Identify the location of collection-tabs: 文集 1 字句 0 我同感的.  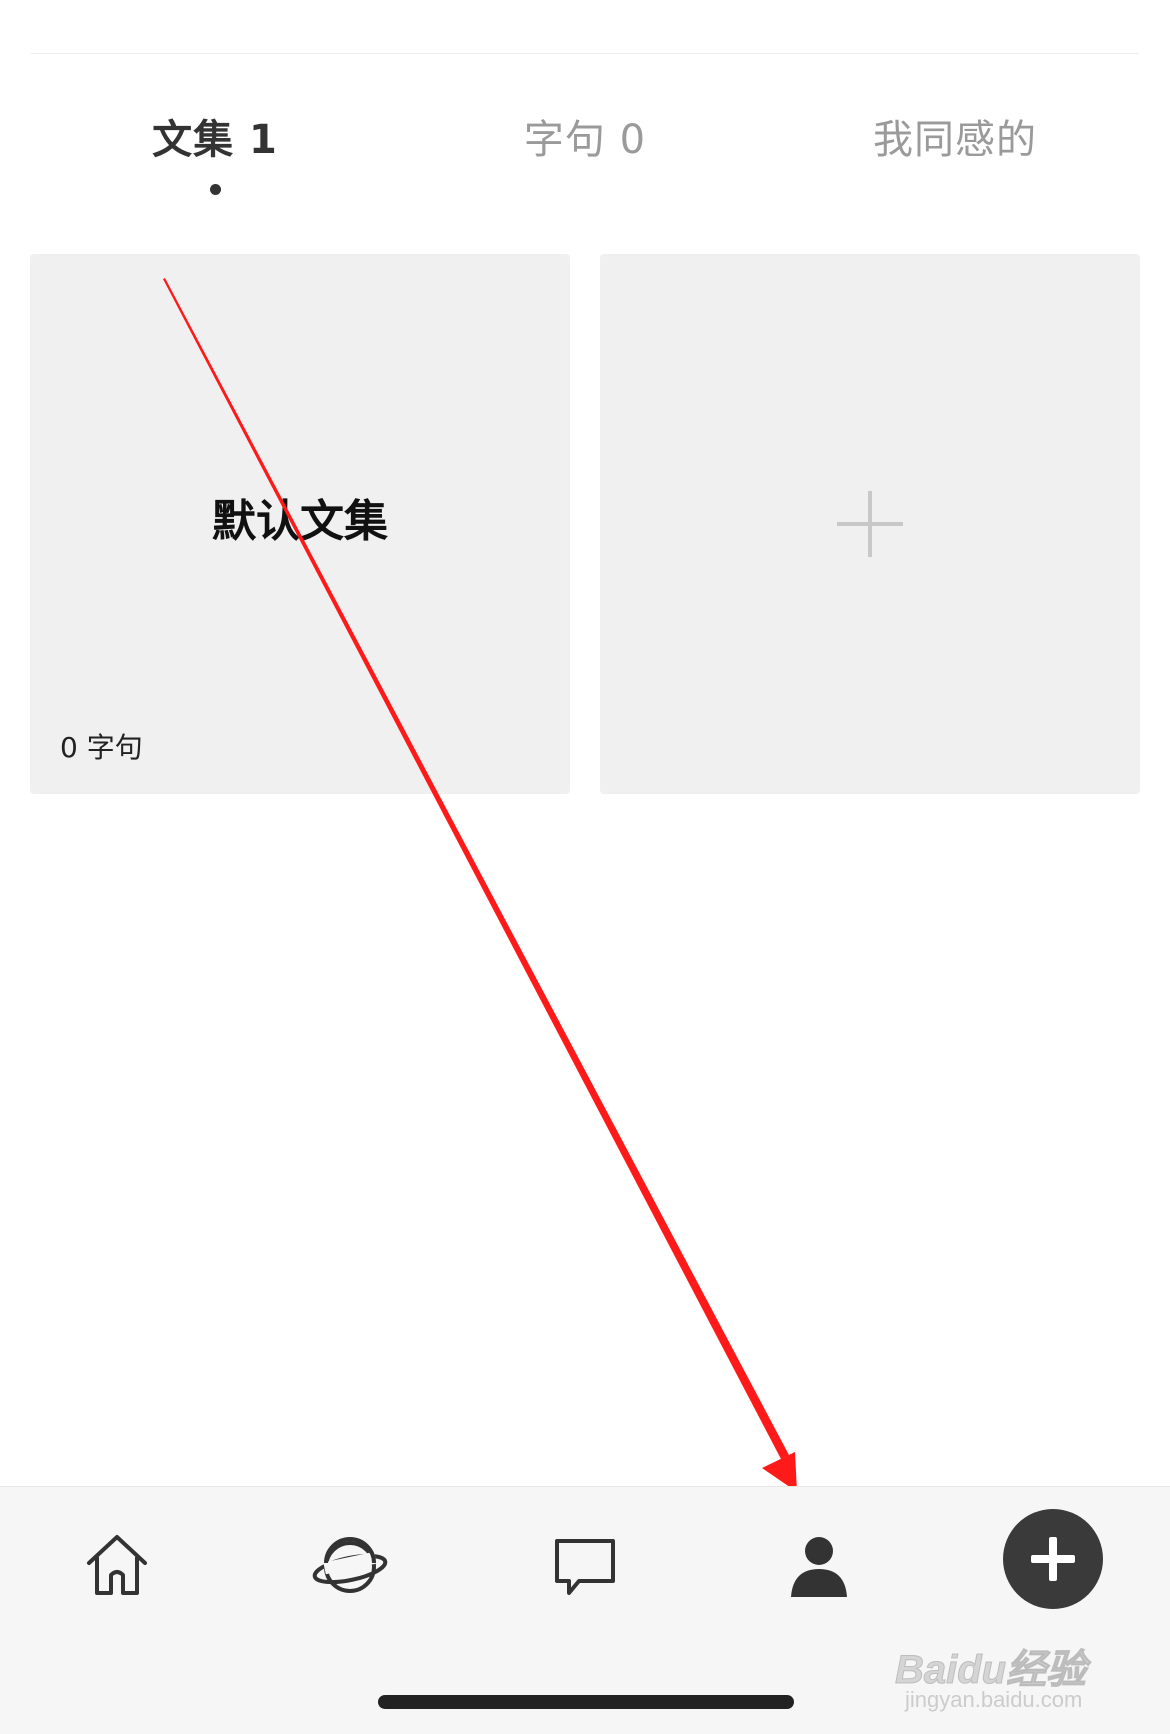
(585, 155).